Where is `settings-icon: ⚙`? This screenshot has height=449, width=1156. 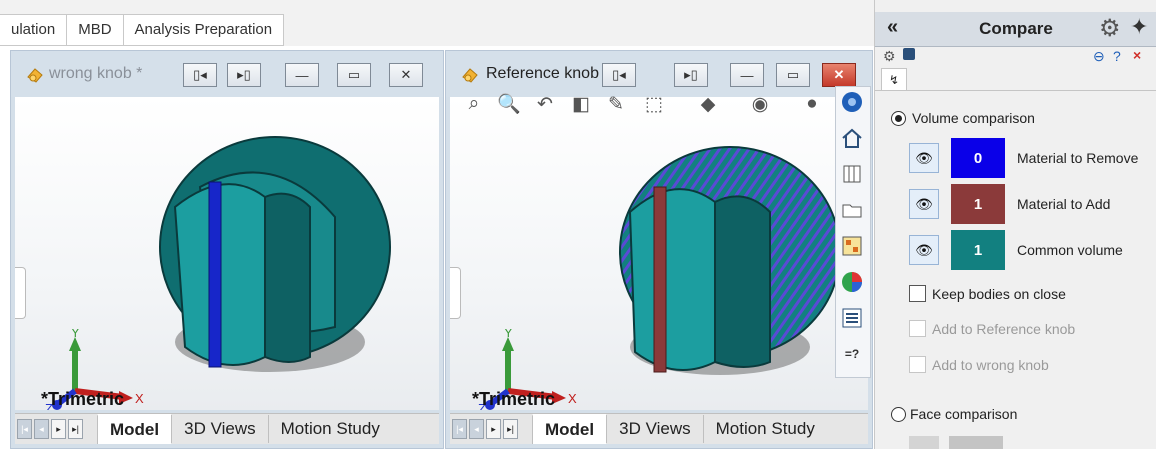
settings-icon: ⚙ is located at coordinates (889, 56).